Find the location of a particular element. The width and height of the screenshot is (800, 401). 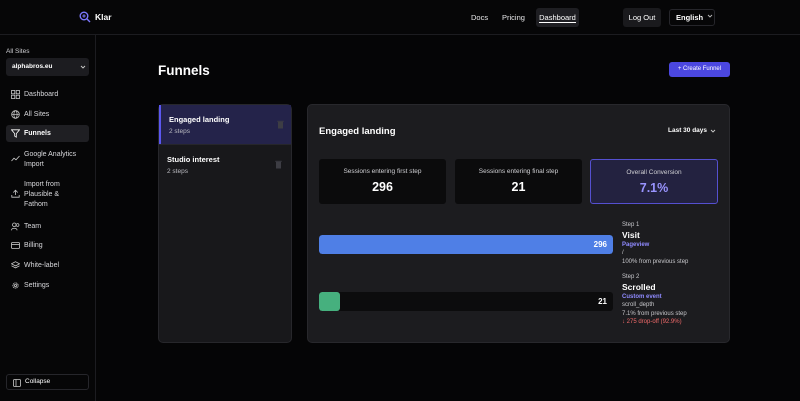

nav-pricing: Pricing is located at coordinates (513, 17).